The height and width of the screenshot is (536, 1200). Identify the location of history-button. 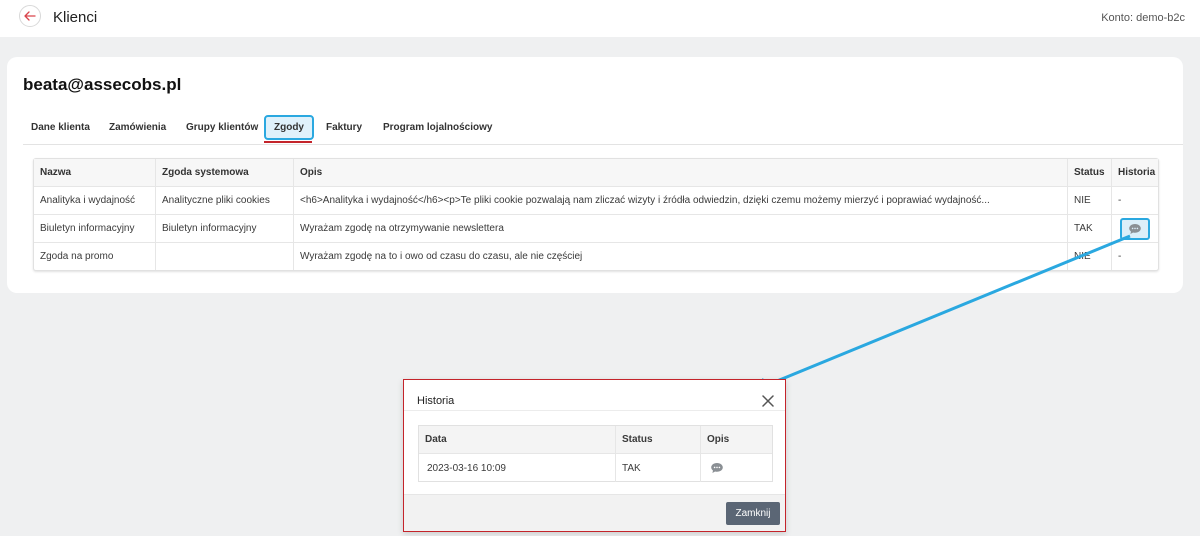
(1135, 228).